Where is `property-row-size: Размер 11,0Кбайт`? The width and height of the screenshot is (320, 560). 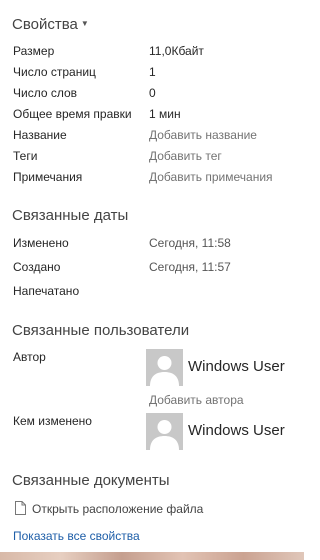
property-row-size: Размер 11,0Кбайт is located at coordinates (158, 53).